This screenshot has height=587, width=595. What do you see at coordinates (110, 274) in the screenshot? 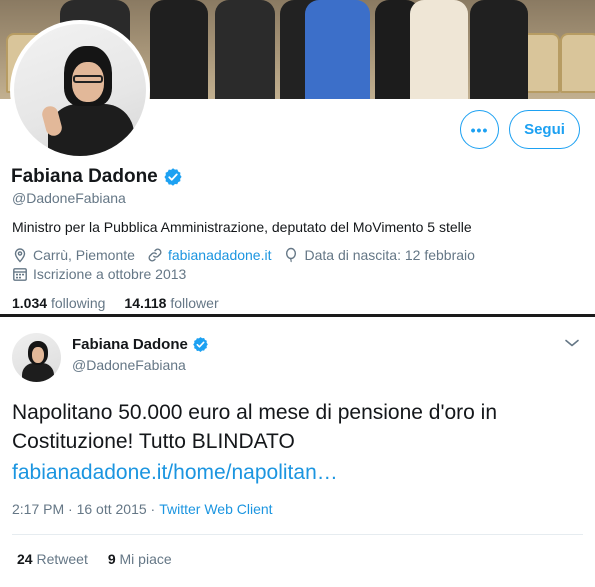
I see `profile-joined-text: Iscrizione a ottobre 2013` at bounding box center [110, 274].